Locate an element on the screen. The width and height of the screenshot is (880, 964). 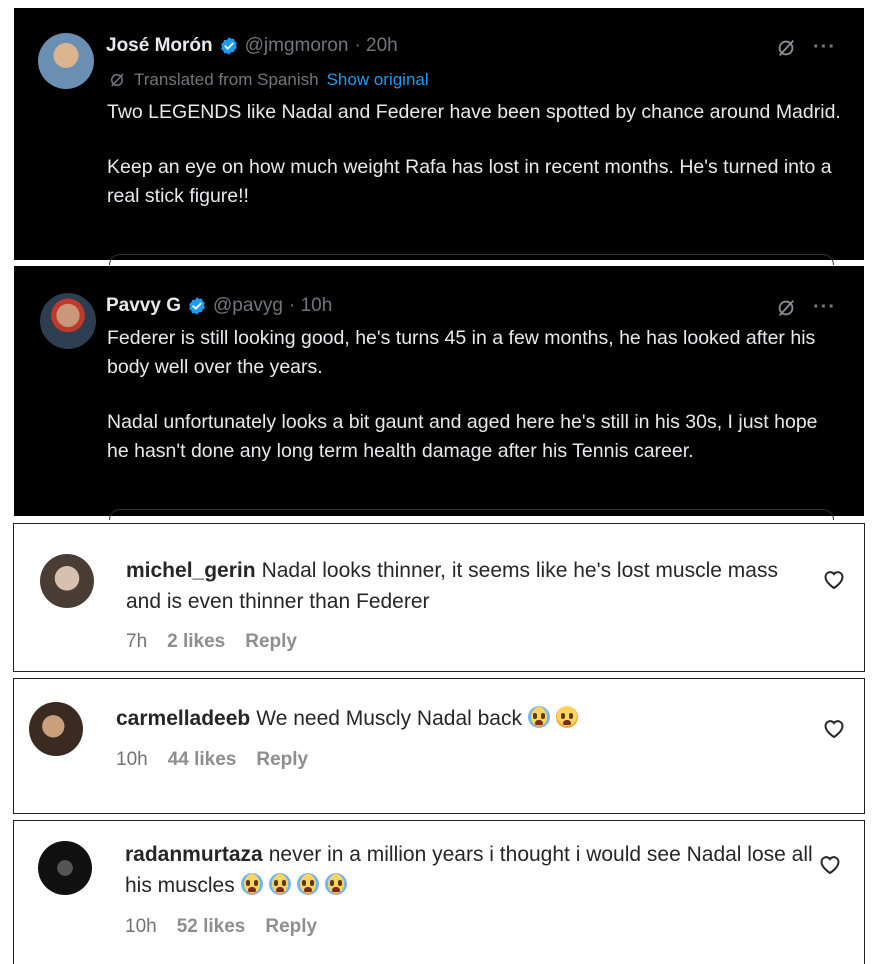
timestamp: · 10h is located at coordinates (310, 306).